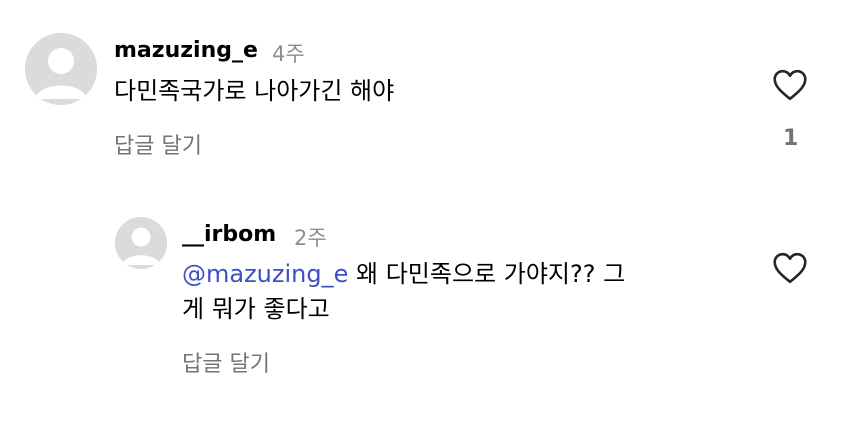  Describe the element at coordinates (254, 91) in the screenshot. I see `comment-text: 다민족국가로 나아가긴 해야` at that location.